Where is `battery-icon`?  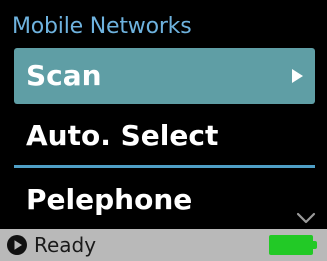 battery-icon is located at coordinates (291, 245).